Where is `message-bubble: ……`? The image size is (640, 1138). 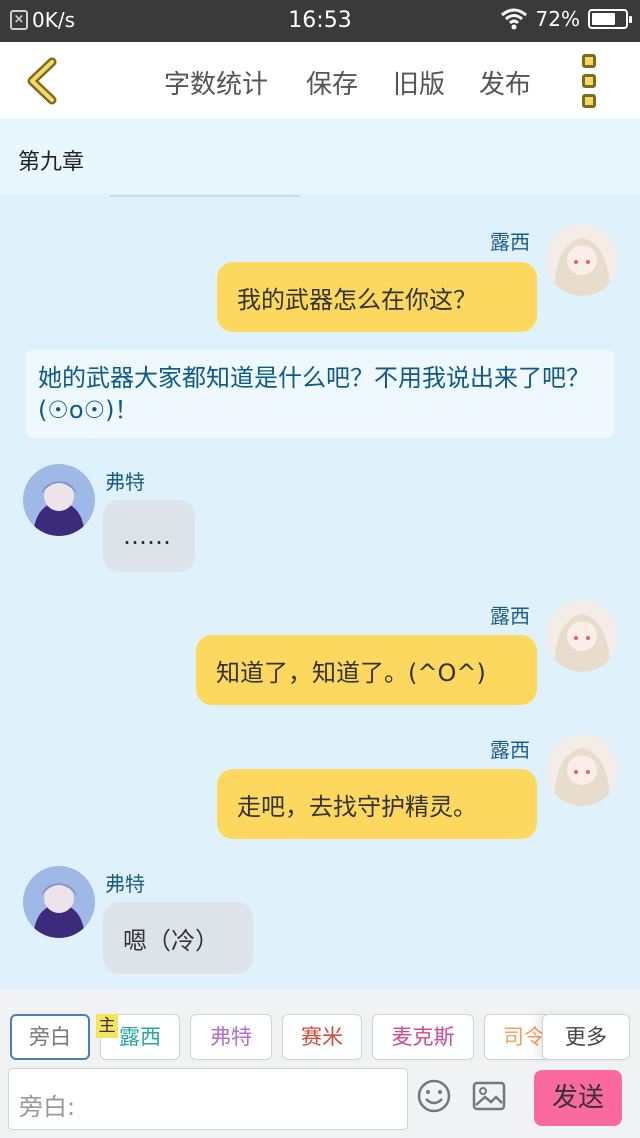
message-bubble: …… is located at coordinates (149, 536).